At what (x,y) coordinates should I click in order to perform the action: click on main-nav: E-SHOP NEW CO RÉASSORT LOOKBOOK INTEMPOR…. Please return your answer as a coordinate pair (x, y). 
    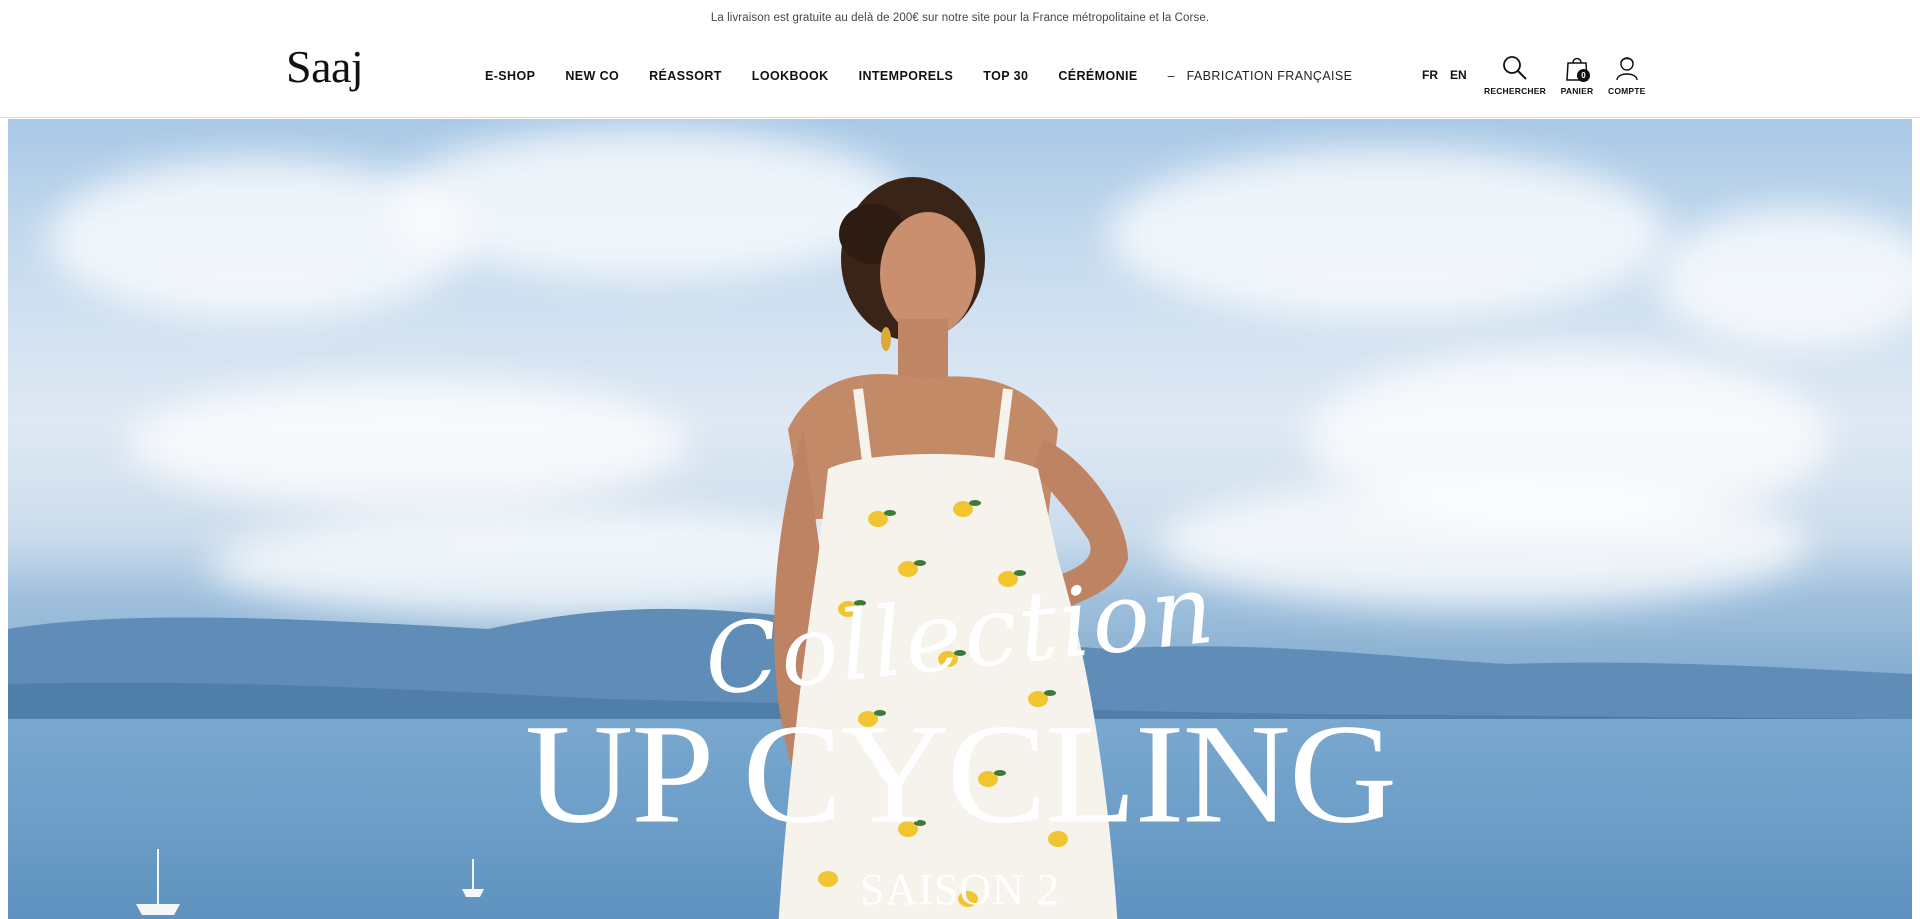
    Looking at the image, I should click on (918, 76).